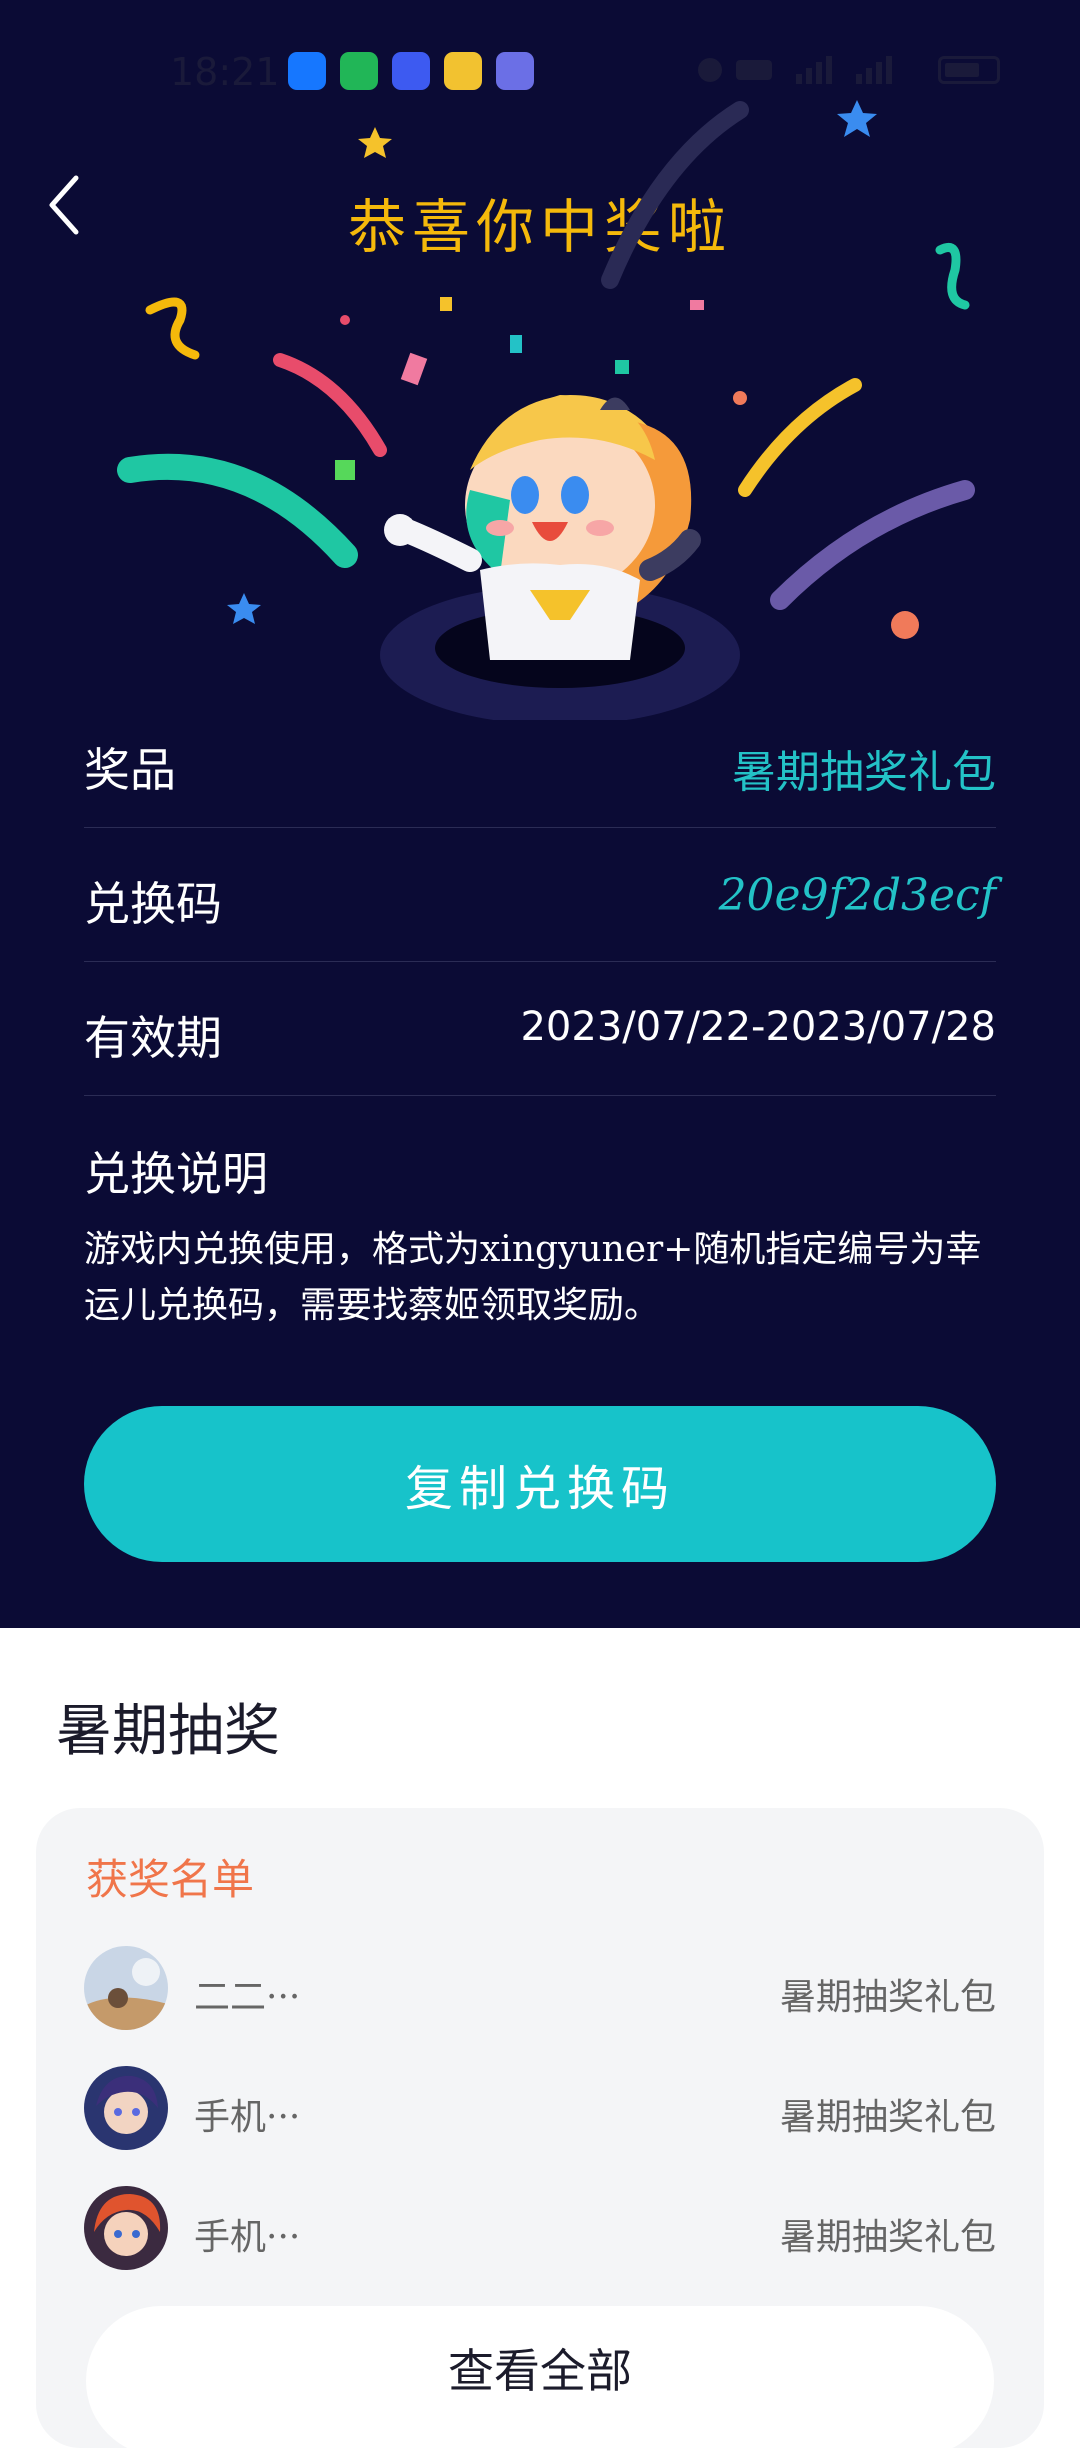 The width and height of the screenshot is (1080, 2456). What do you see at coordinates (758, 1027) in the screenshot?
I see `validity-value: 2023/07/22-2023/07/28` at bounding box center [758, 1027].